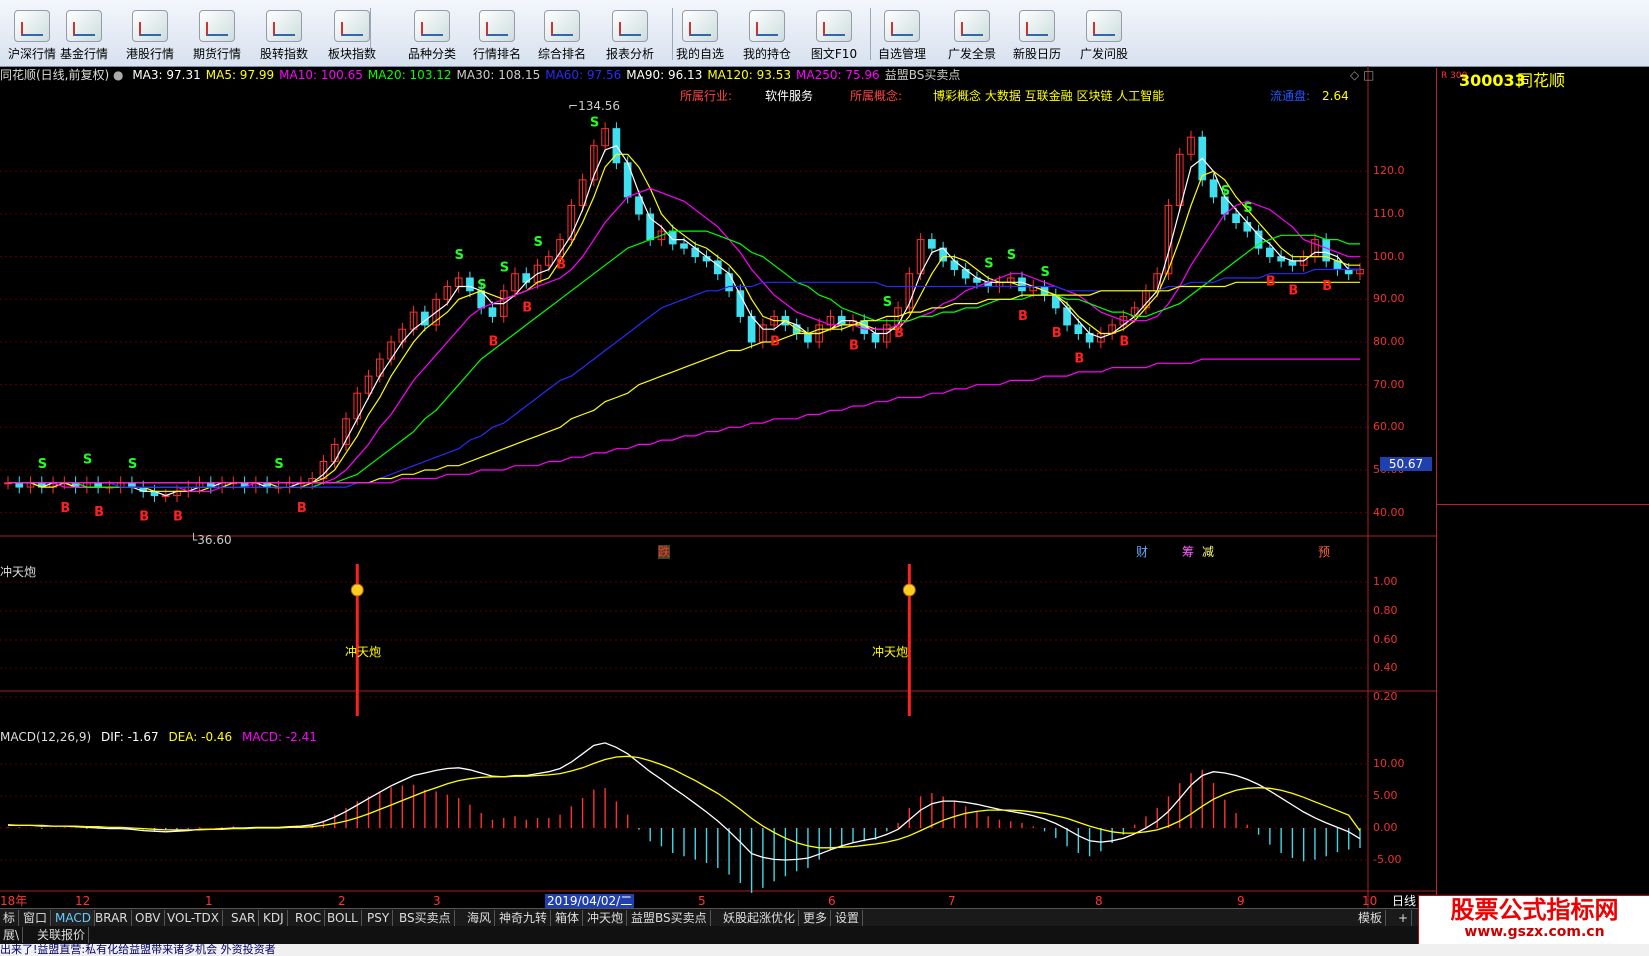 Image resolution: width=1649 pixels, height=956 pixels. What do you see at coordinates (217, 34) in the screenshot?
I see `toolbar-button-3: 期货行情` at bounding box center [217, 34].